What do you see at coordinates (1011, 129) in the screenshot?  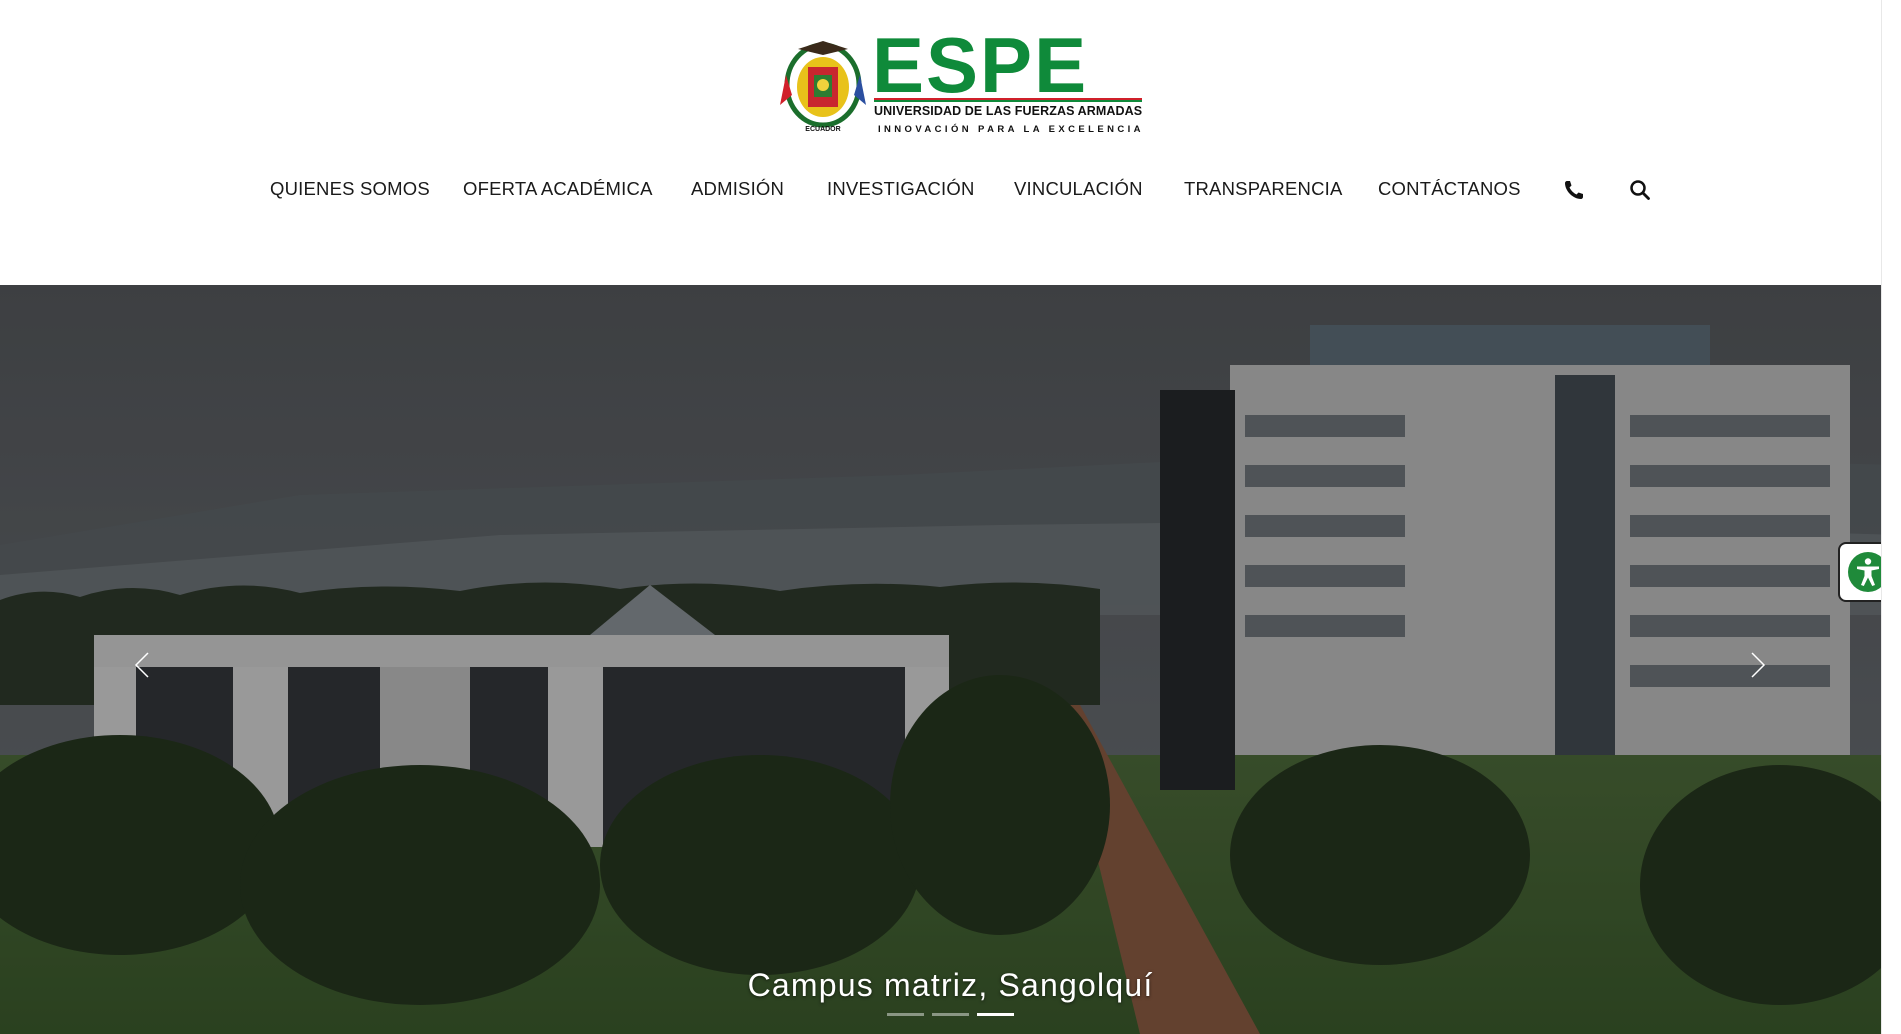 I see `logo-tagline: INNOVACIÓN PARA LA EXCELENCIA` at bounding box center [1011, 129].